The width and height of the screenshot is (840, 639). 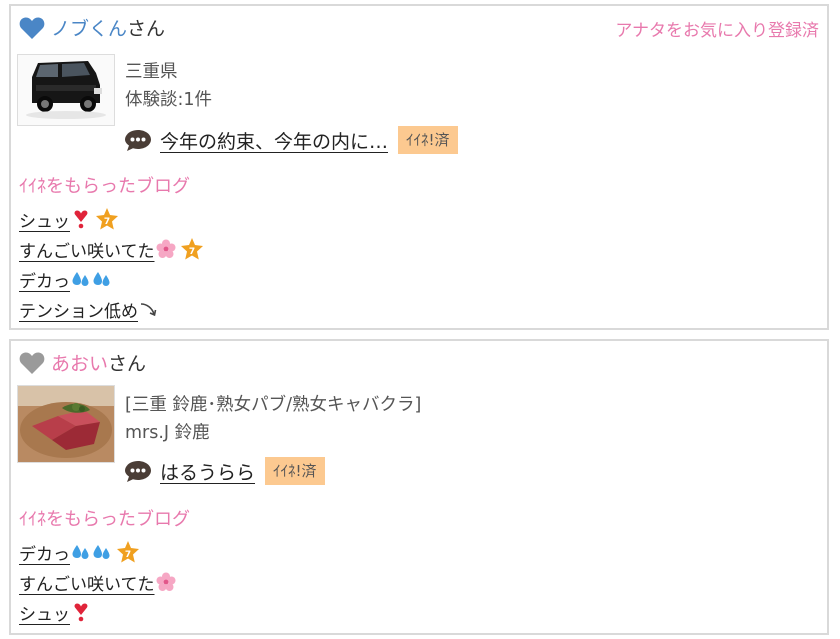 I want to click on list-item: シュッ 7, so click(x=111, y=219).